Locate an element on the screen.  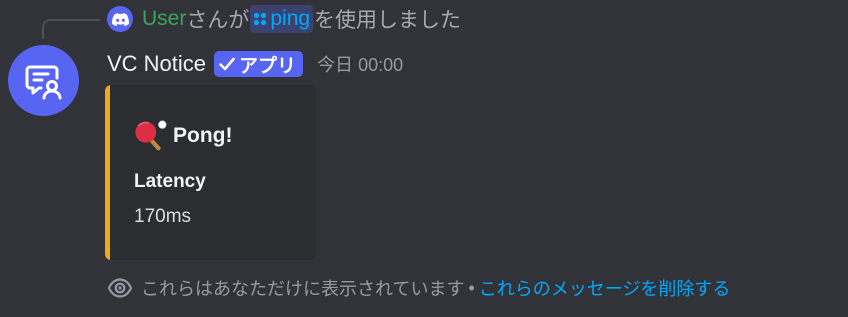
ephemeral-notice: これらはあなただけに表示されています • これらのメッセージを削除する is located at coordinates (418, 288).